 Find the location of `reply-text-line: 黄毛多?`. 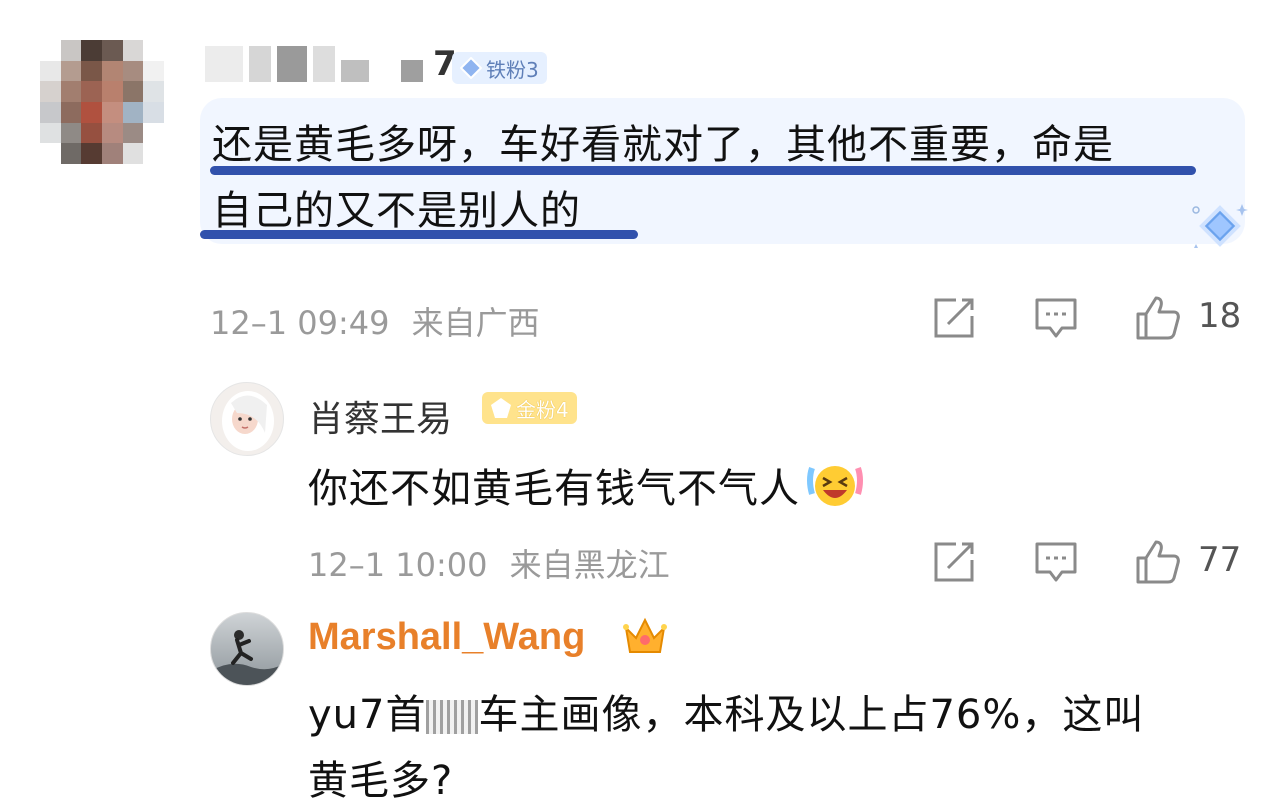

reply-text-line: 黄毛多? is located at coordinates (381, 781).